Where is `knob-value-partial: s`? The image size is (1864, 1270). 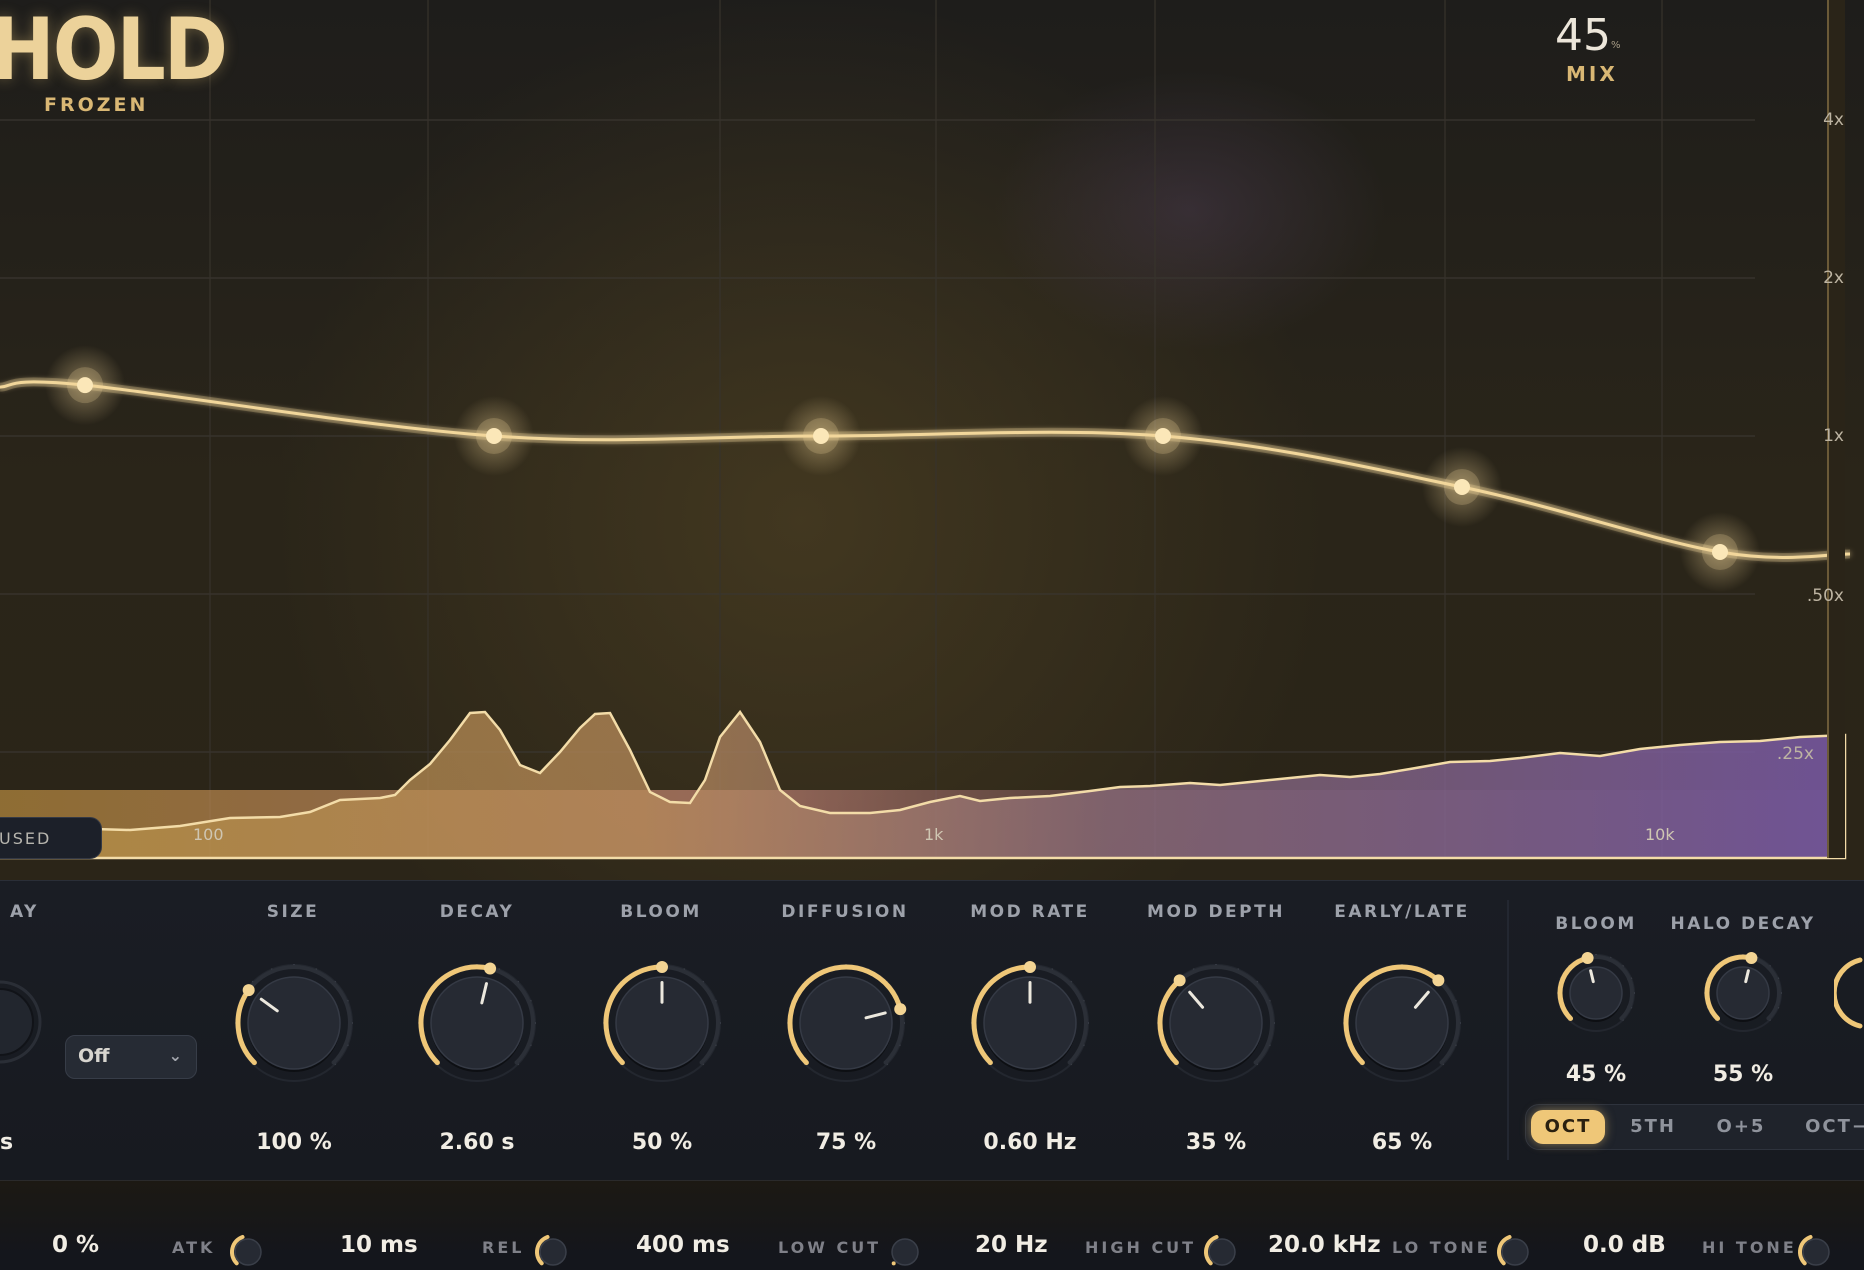 knob-value-partial: s is located at coordinates (7, 1142).